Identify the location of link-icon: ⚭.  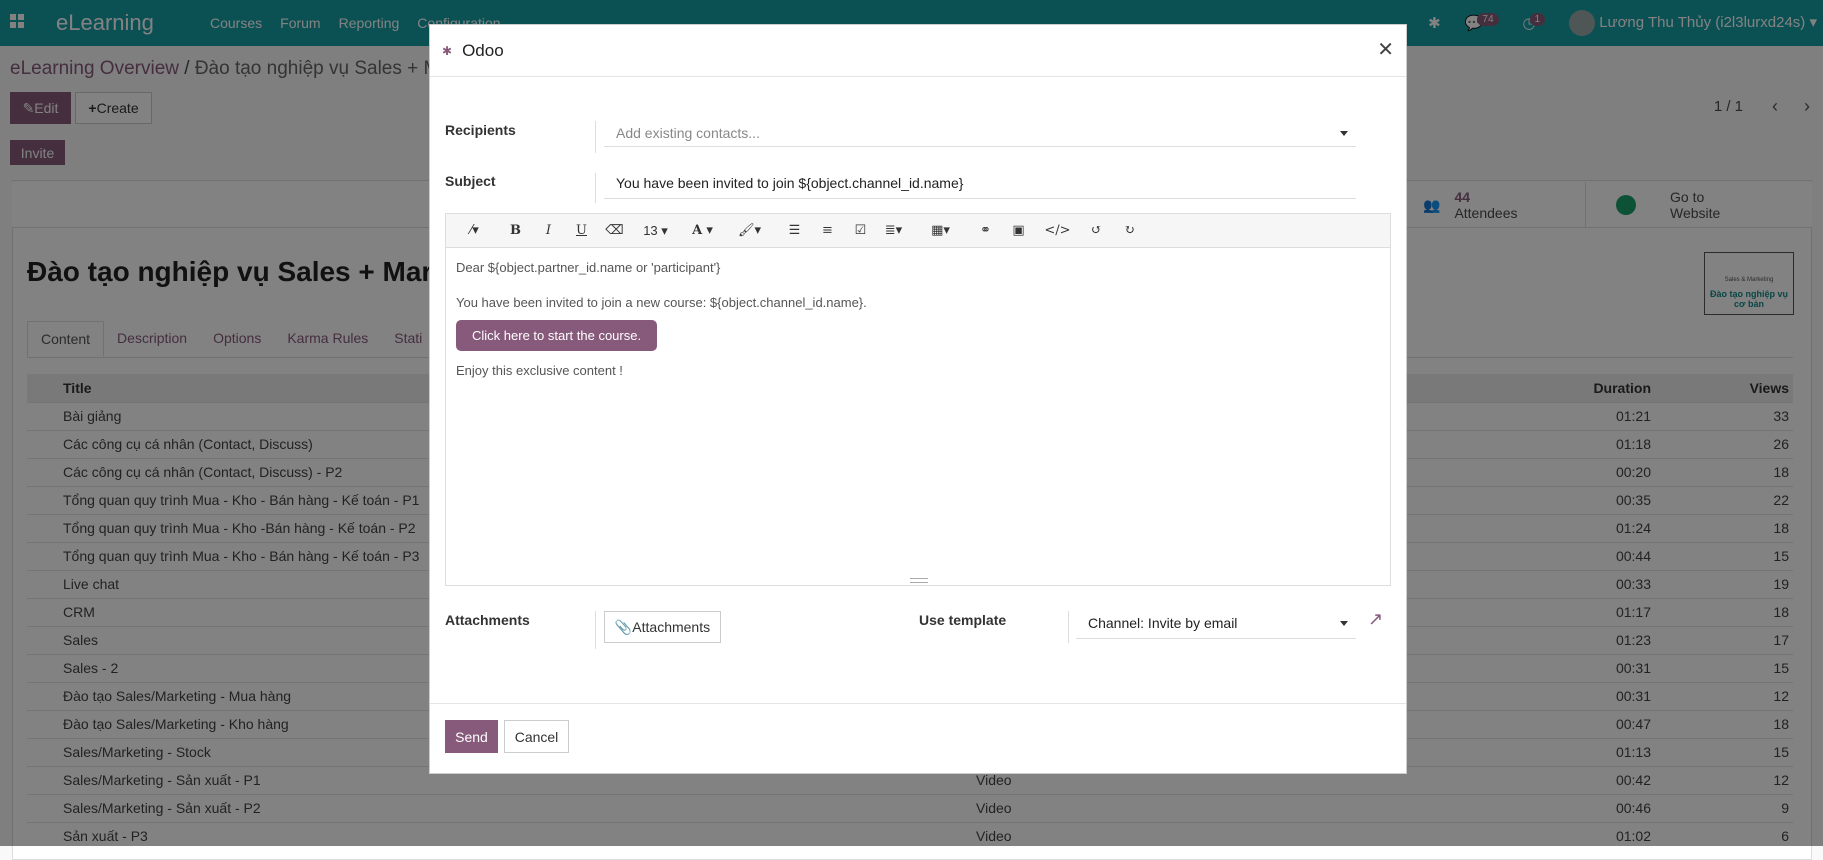
(985, 230).